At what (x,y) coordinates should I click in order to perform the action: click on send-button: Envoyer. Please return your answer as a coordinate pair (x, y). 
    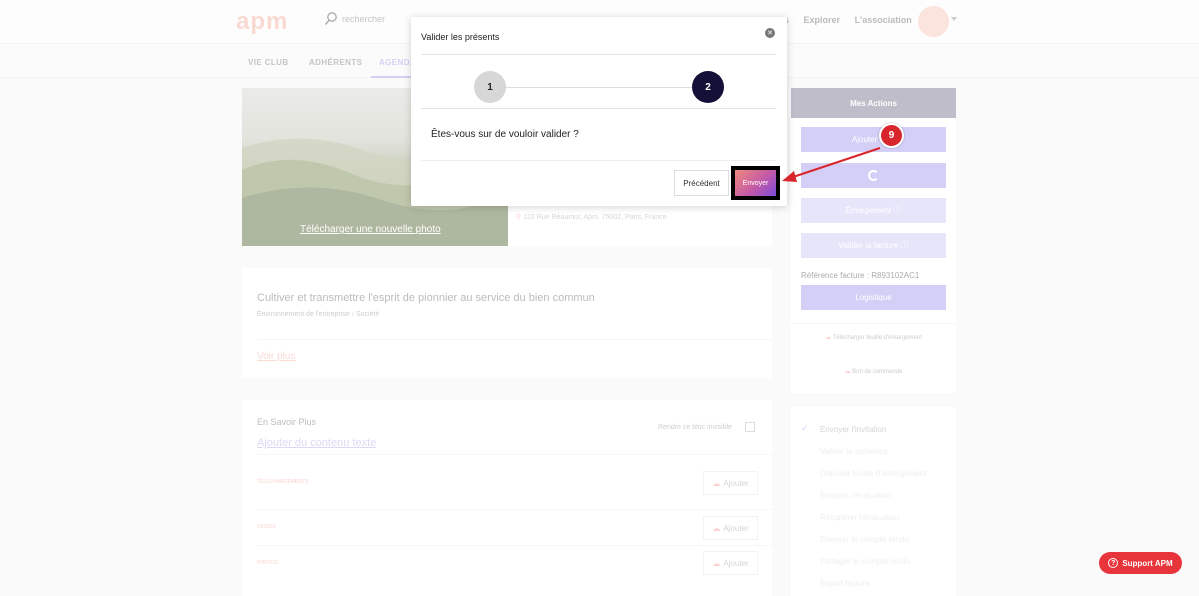
    Looking at the image, I should click on (755, 183).